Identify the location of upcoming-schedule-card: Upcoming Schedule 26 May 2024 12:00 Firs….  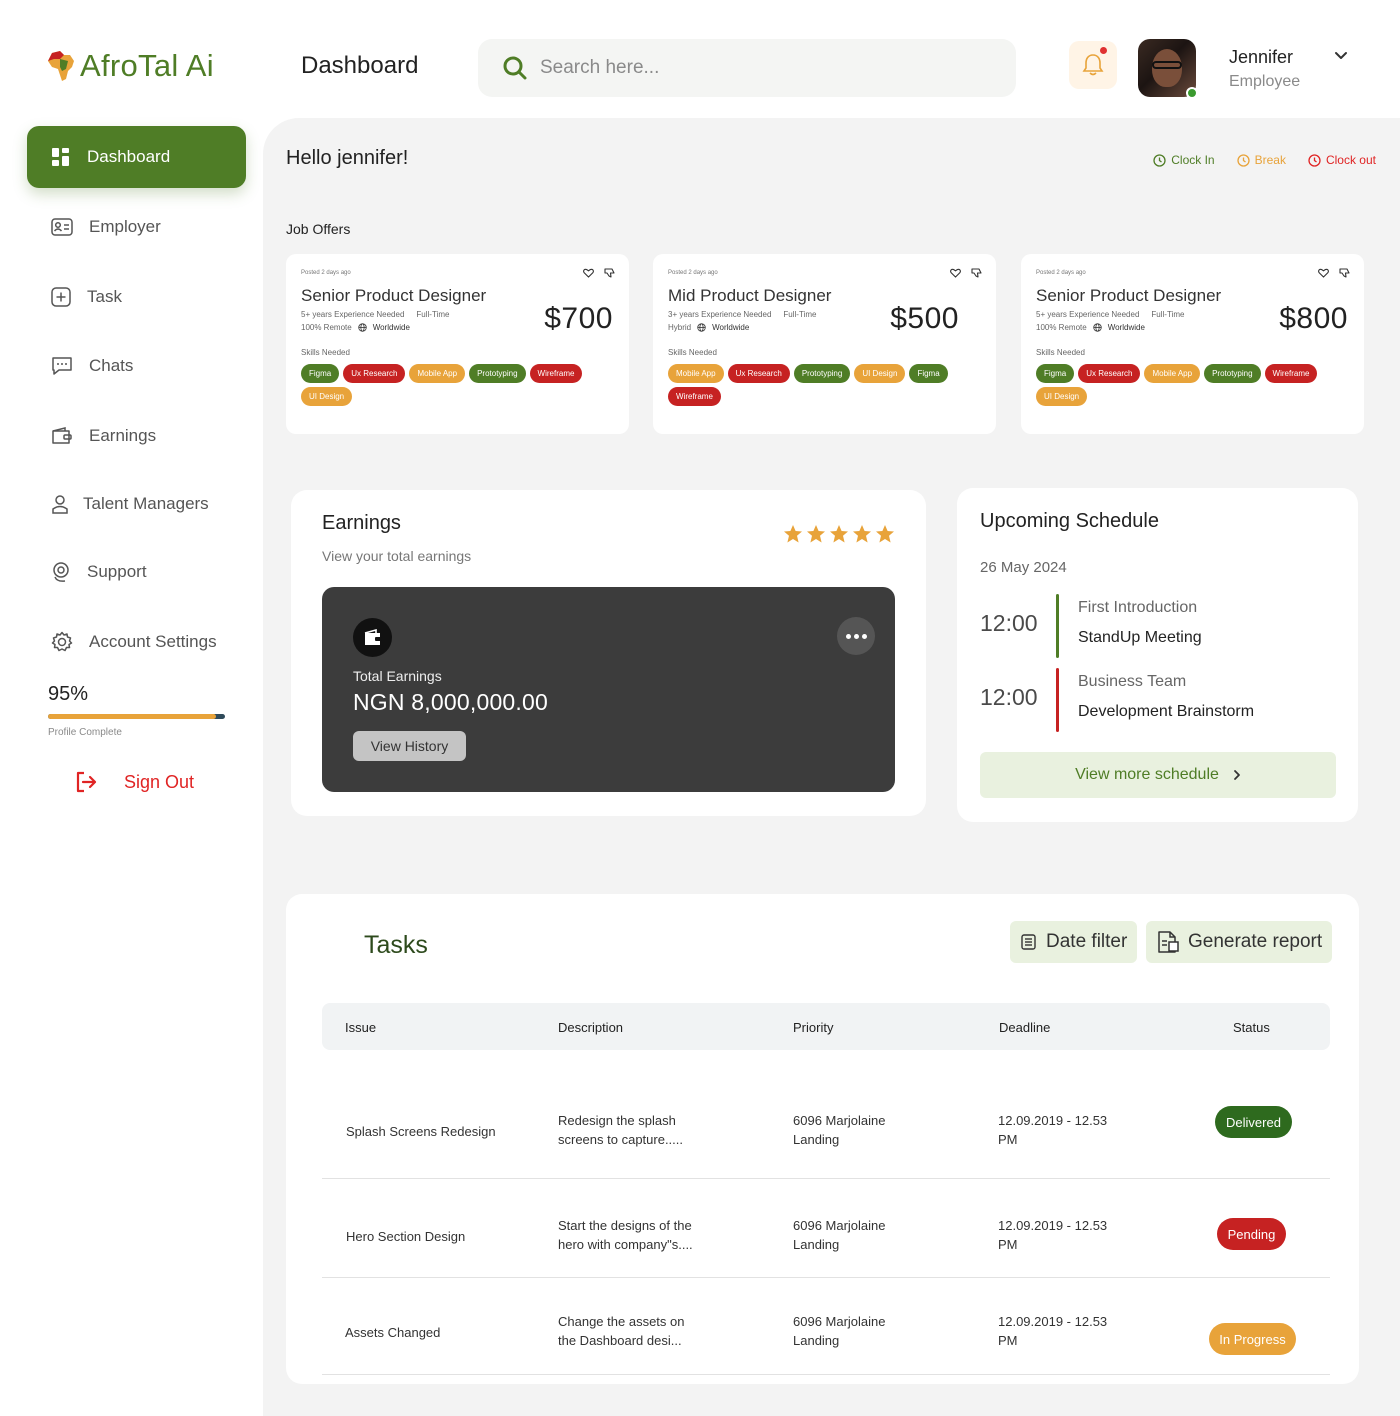
(1157, 655).